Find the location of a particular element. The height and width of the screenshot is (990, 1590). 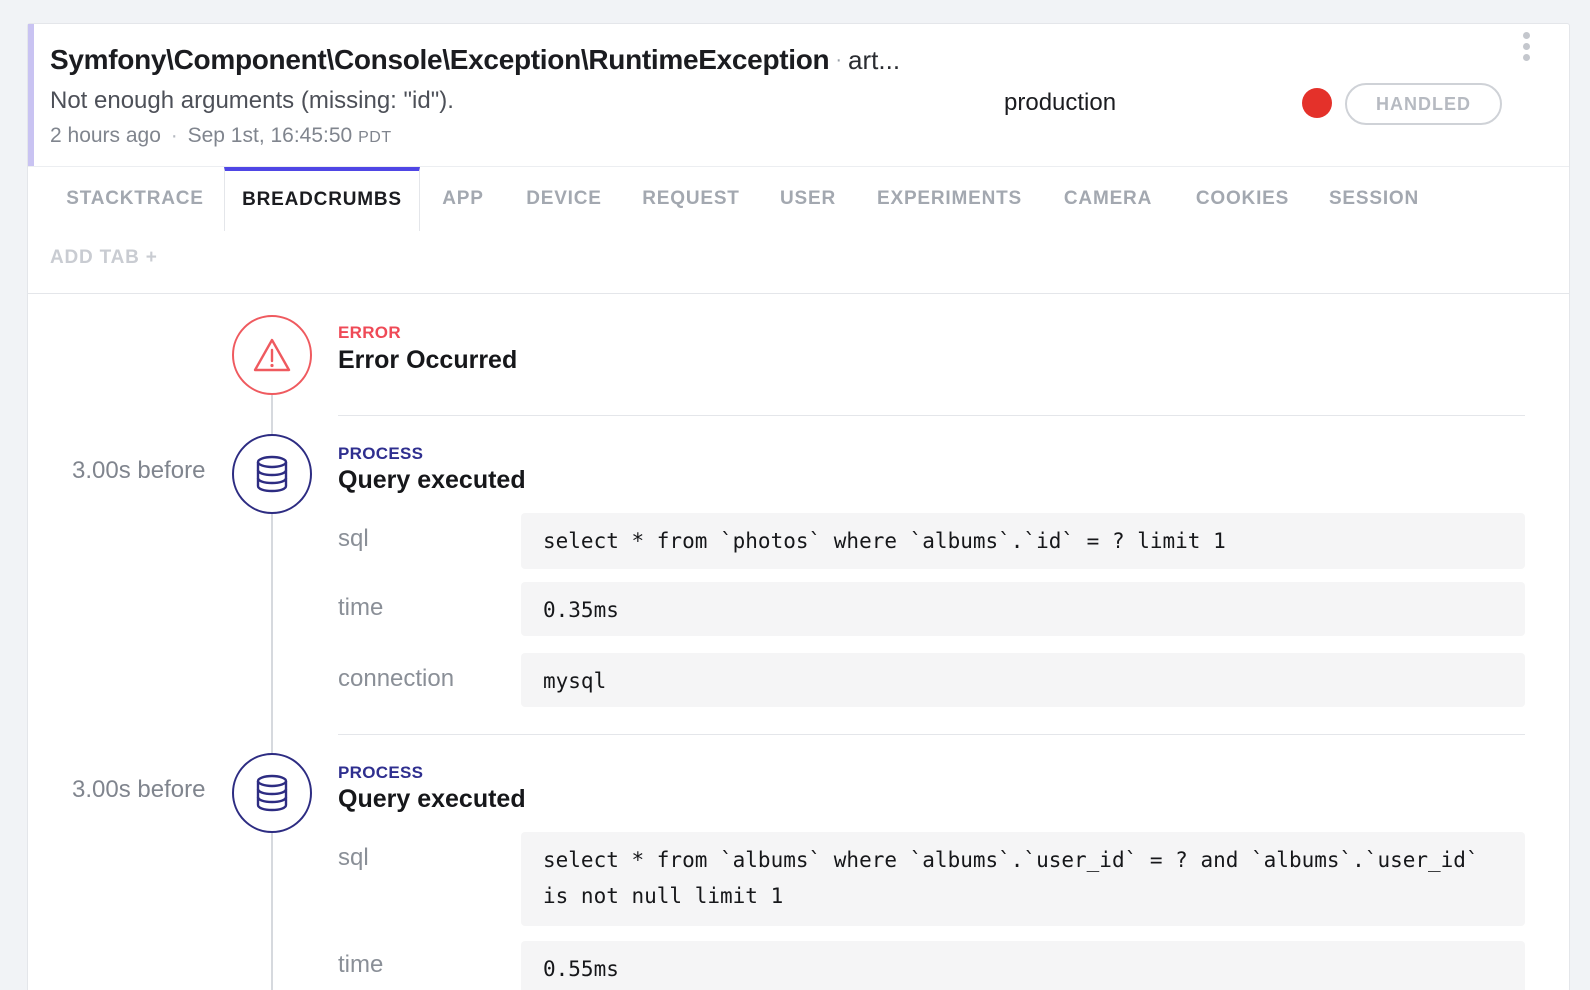

field-value-connection: mysql is located at coordinates (1023, 680).